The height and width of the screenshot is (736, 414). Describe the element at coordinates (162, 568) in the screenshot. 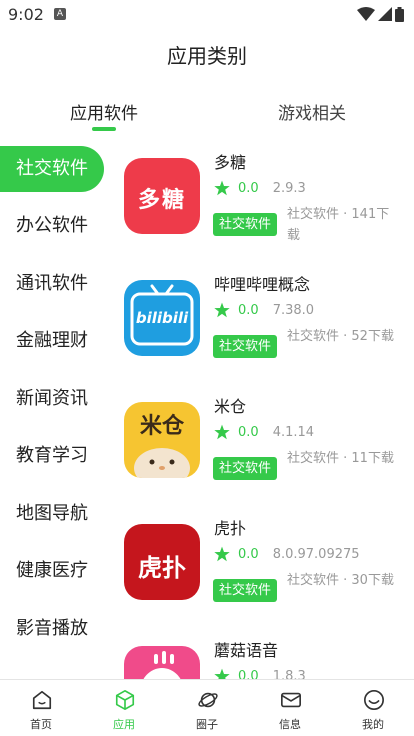

I see `hupu-logo-text: 虎扑` at that location.